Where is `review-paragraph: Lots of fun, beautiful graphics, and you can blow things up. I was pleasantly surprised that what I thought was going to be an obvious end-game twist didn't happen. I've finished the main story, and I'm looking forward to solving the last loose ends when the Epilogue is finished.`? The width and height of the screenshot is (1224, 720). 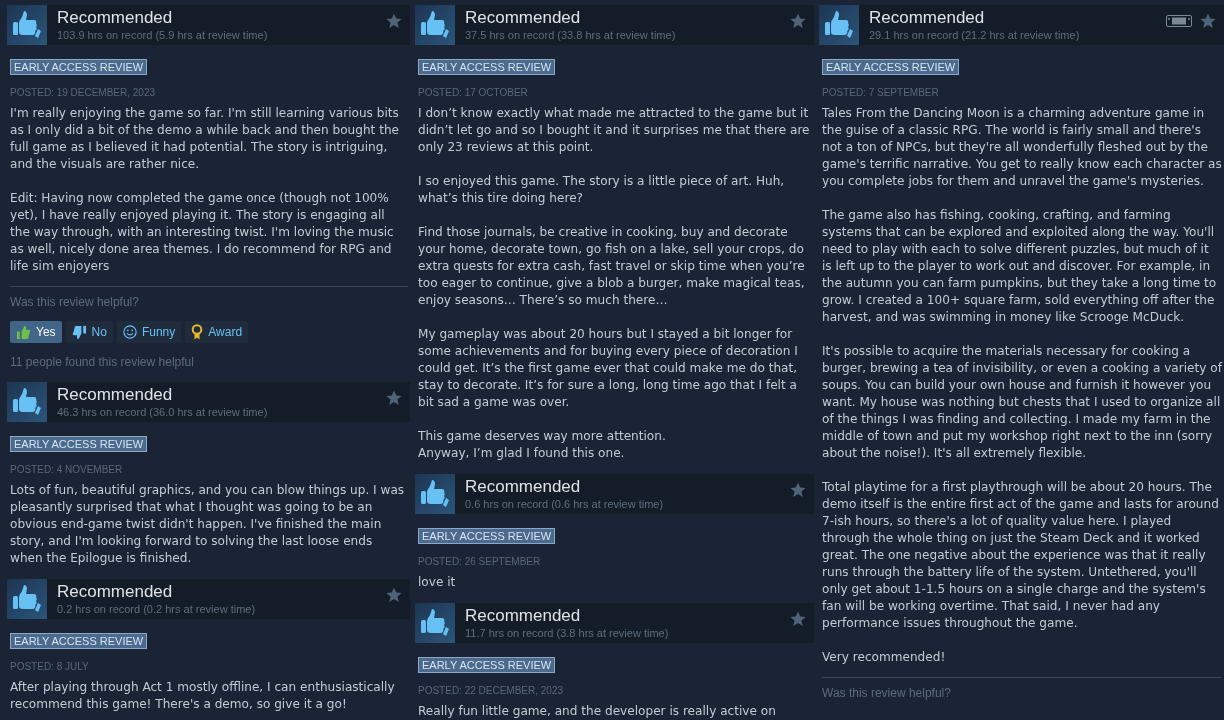 review-paragraph: Lots of fun, beautiful graphics, and you can blow things up. I was pleasantly surprised that what I thought was going to be an obvious end-game twist didn't happen. I've finished the main story, and I'm looking forward to solving the last loose ends when the Epilogue is finished. is located at coordinates (208, 524).